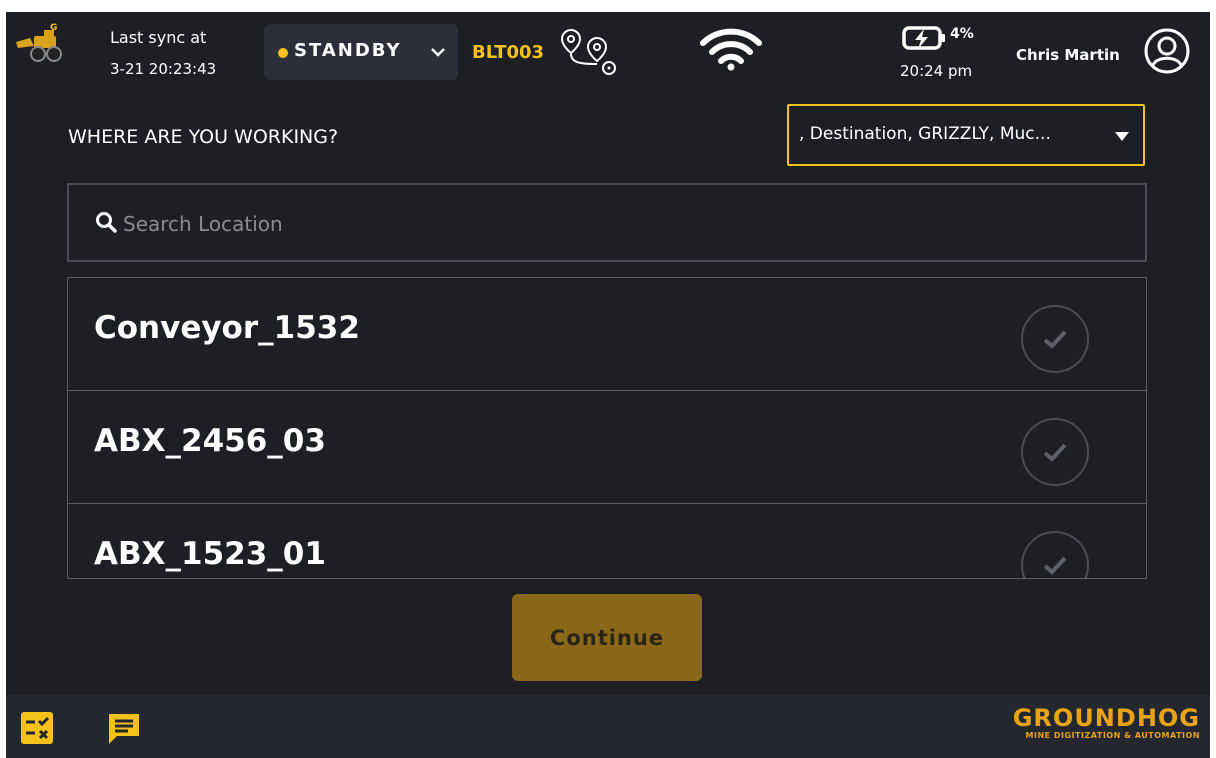  Describe the element at coordinates (589, 54) in the screenshot. I see `route-icon` at that location.